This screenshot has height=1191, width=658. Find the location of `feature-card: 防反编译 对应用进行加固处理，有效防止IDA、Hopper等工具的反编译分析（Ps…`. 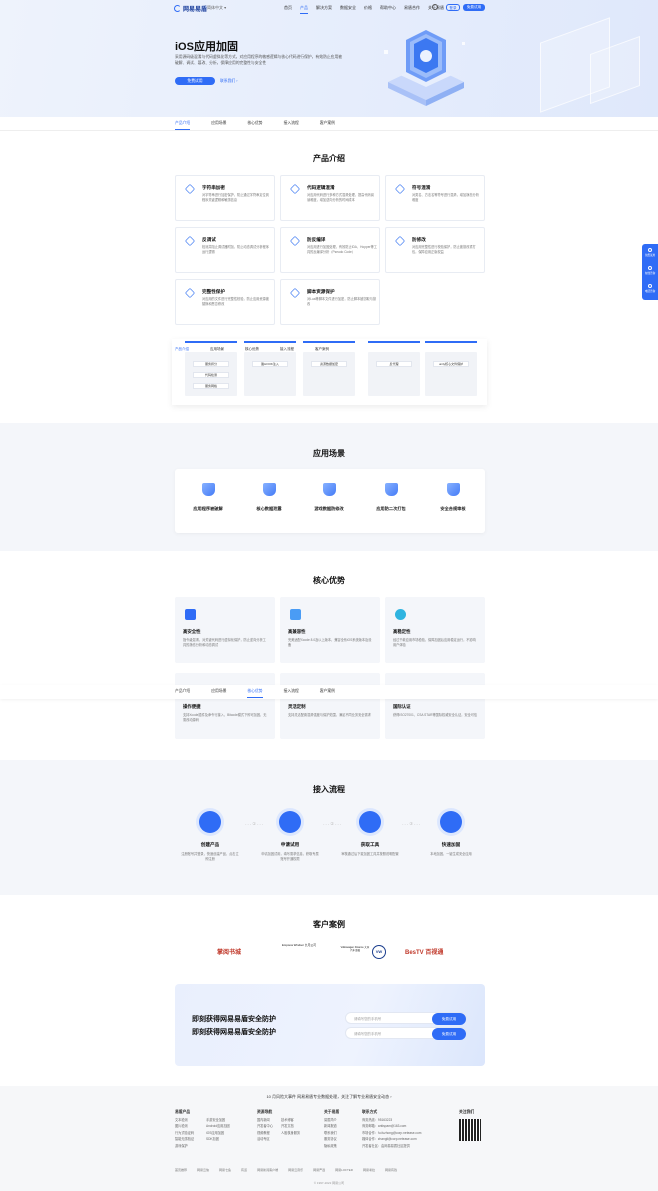

feature-card: 防反编译 对应用进行加固处理，有效防止IDA、Hopper等工具的反编译分析（Ps… is located at coordinates (330, 250).